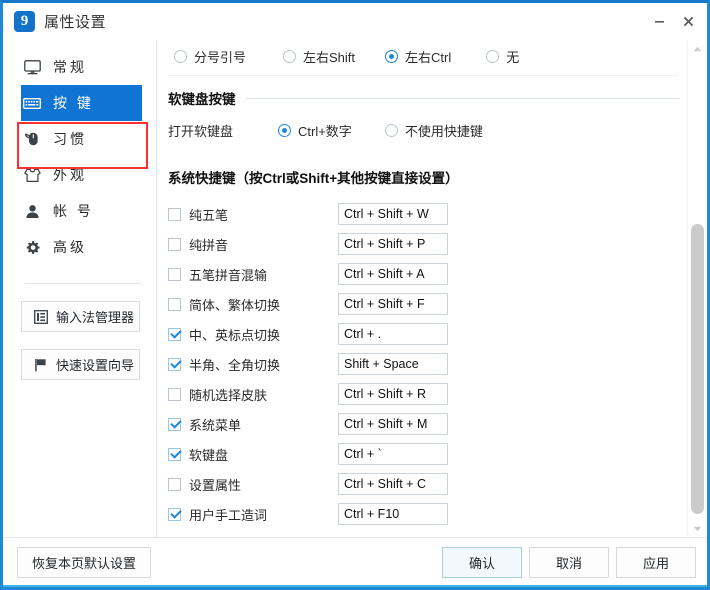 The image size is (710, 590). I want to click on shortcut-input: Ctrl + Shift + R, so click(393, 394).